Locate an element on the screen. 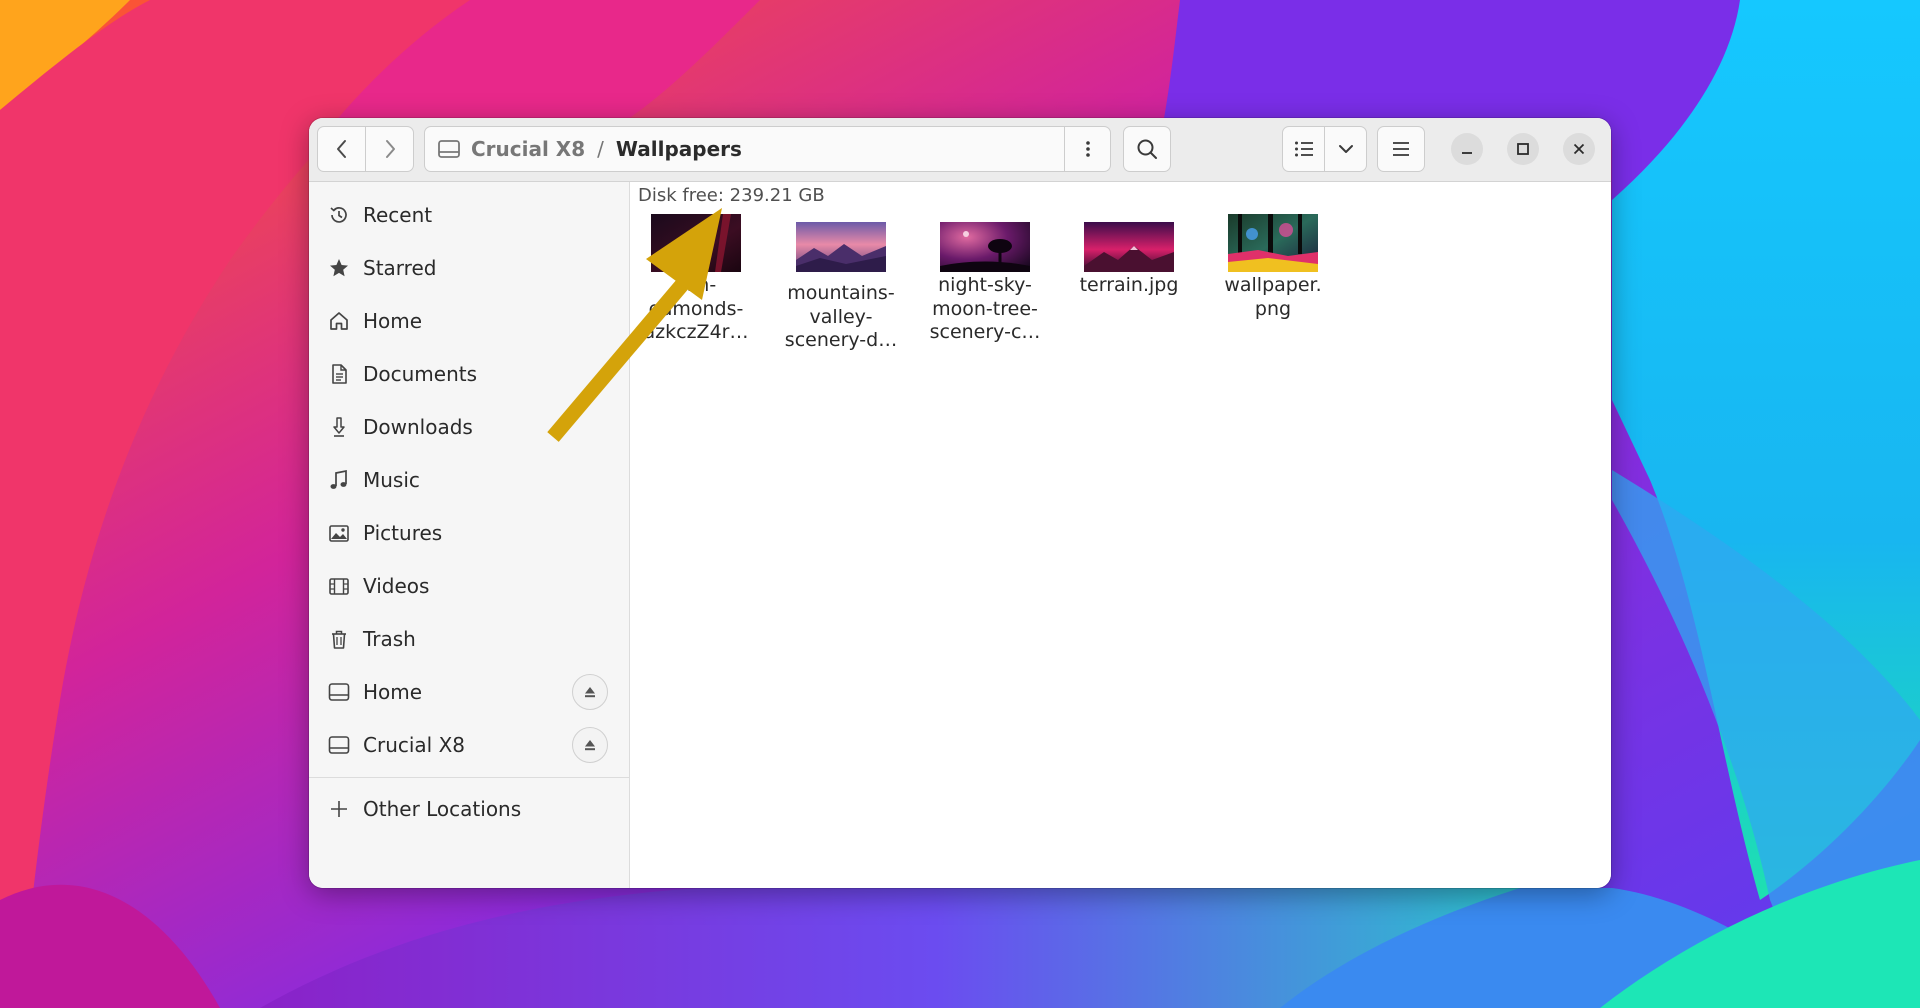 This screenshot has height=1008, width=1920. file-name-line: mountains- is located at coordinates (841, 293).